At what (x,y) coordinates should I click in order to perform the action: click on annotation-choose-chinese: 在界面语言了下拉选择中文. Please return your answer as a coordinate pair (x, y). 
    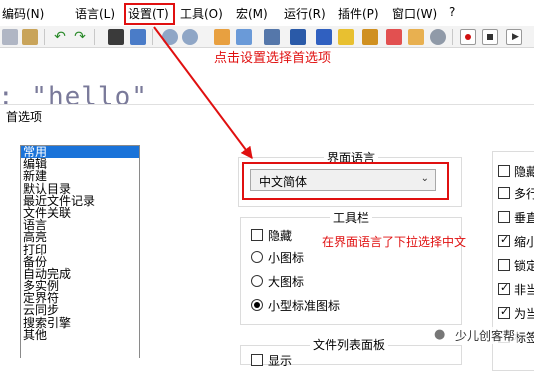
    Looking at the image, I should click on (394, 242).